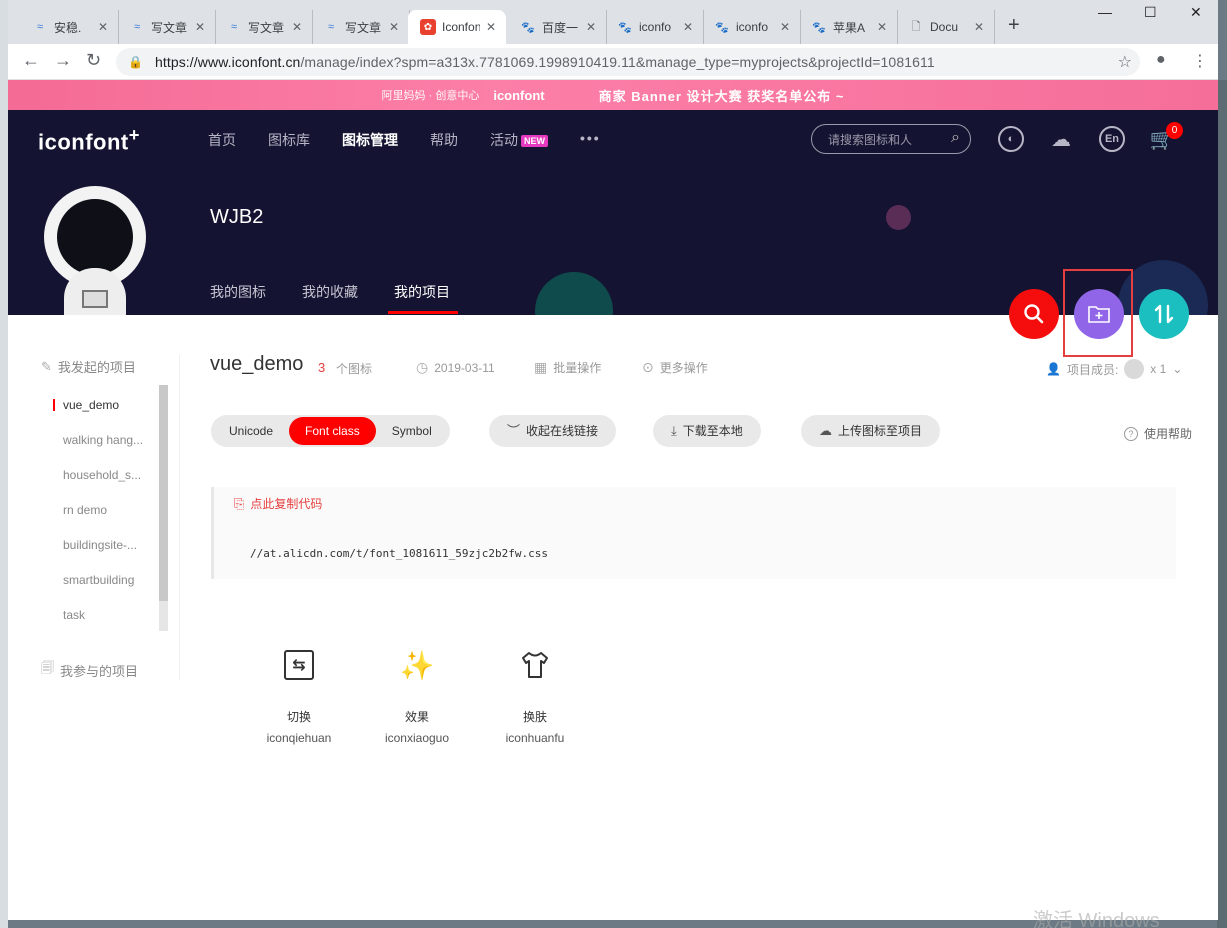 Image resolution: width=1227 pixels, height=928 pixels. I want to click on bookmark-star-icon: ☆, so click(1125, 62).